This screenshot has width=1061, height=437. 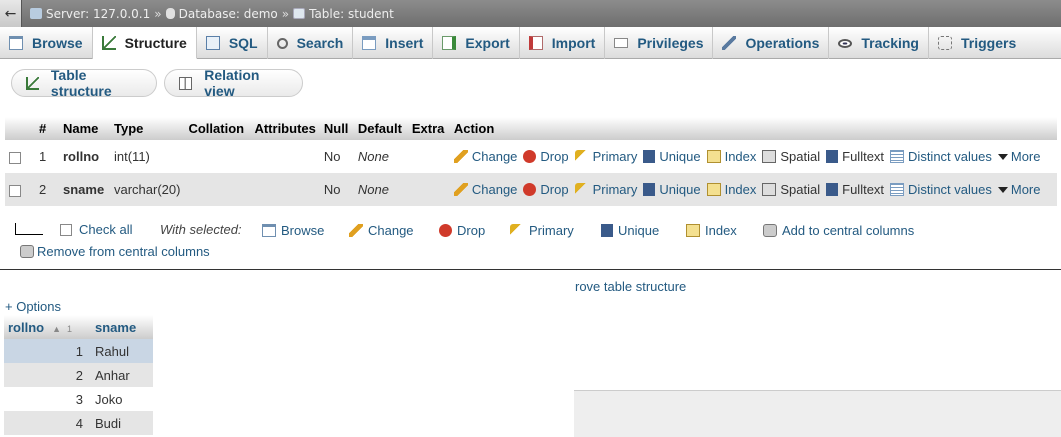 What do you see at coordinates (753, 128) in the screenshot?
I see `header-action: Action` at bounding box center [753, 128].